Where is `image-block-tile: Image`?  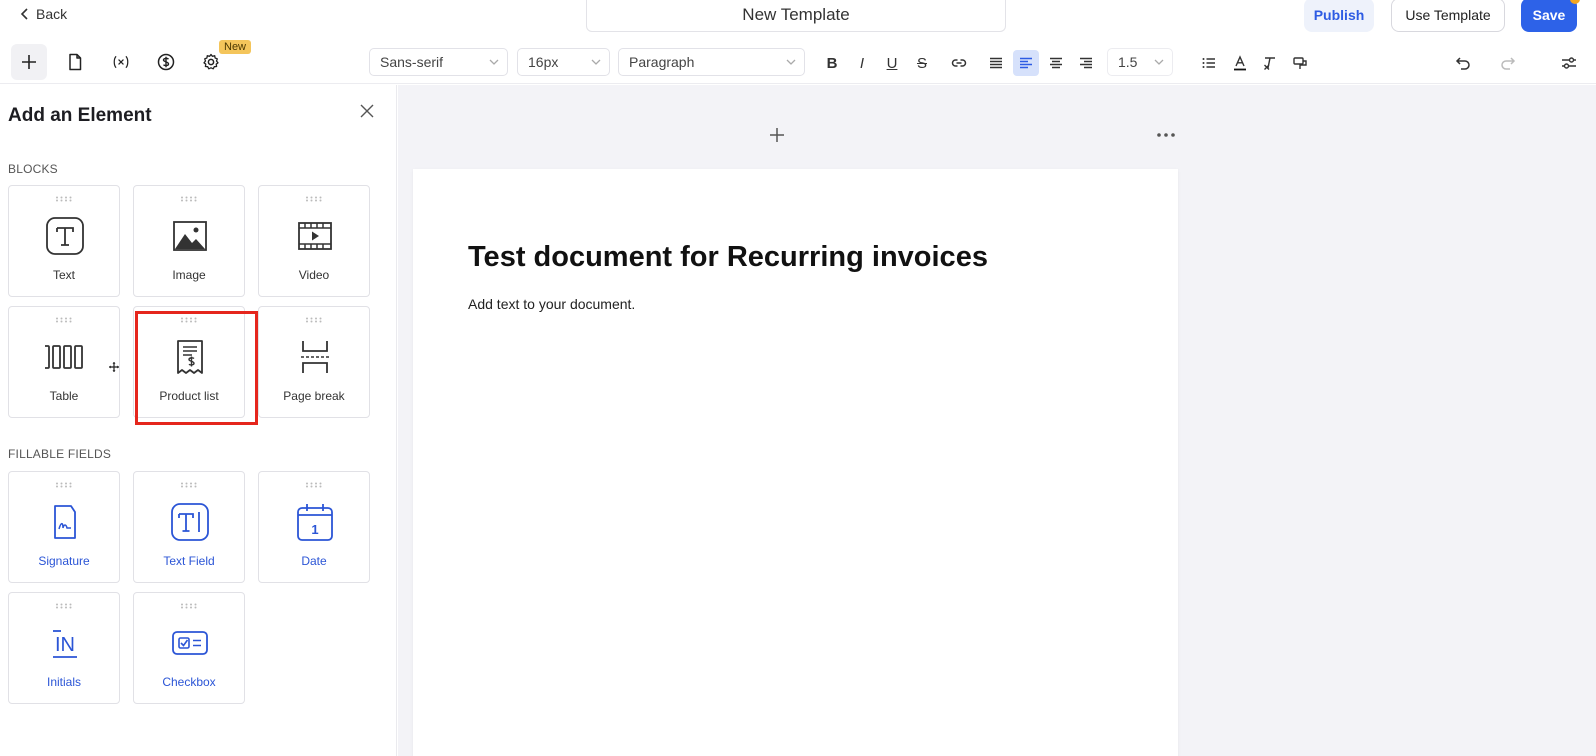
image-block-tile: Image is located at coordinates (189, 241).